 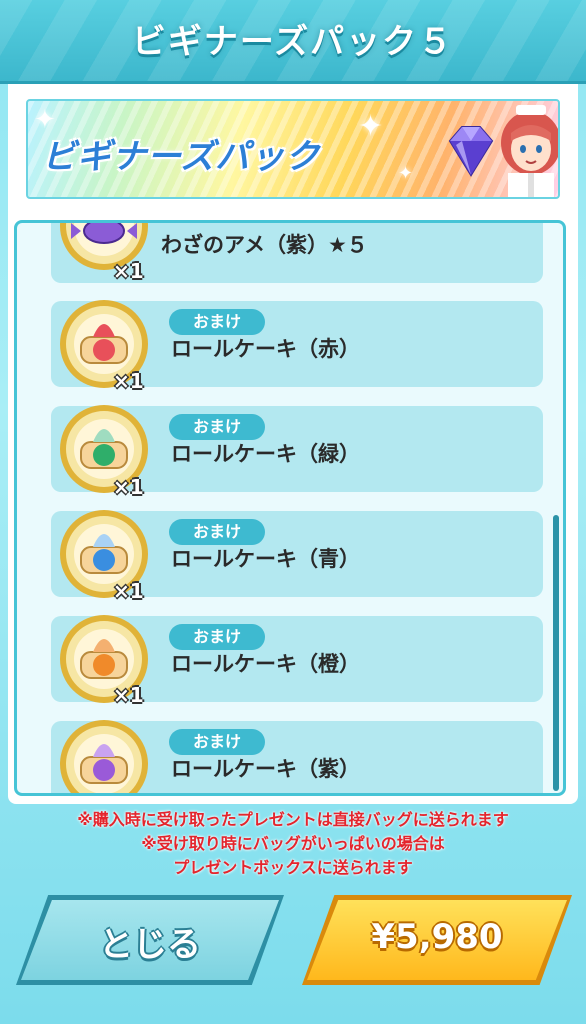 I want to click on close-button: とじる, so click(x=150, y=940).